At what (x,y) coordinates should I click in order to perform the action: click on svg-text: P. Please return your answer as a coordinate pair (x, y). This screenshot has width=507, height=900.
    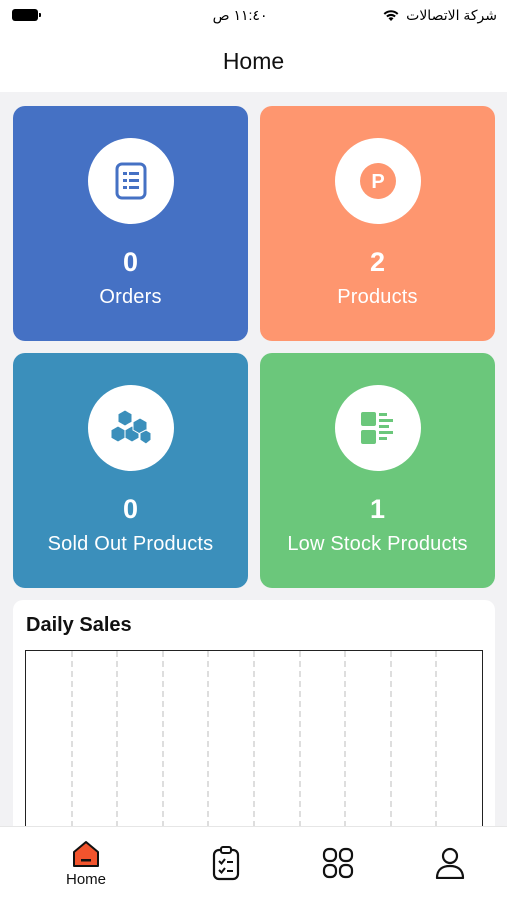
    Looking at the image, I should click on (377, 182).